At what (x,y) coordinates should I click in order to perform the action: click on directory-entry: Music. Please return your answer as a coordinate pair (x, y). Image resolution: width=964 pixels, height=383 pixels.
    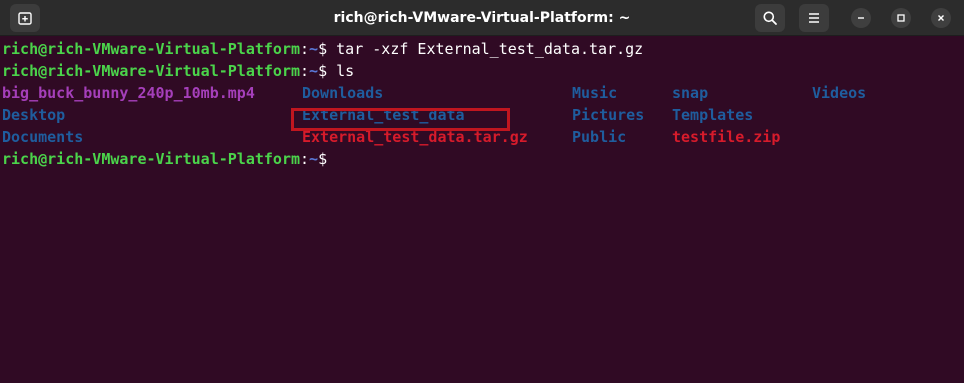
    Looking at the image, I should click on (595, 93).